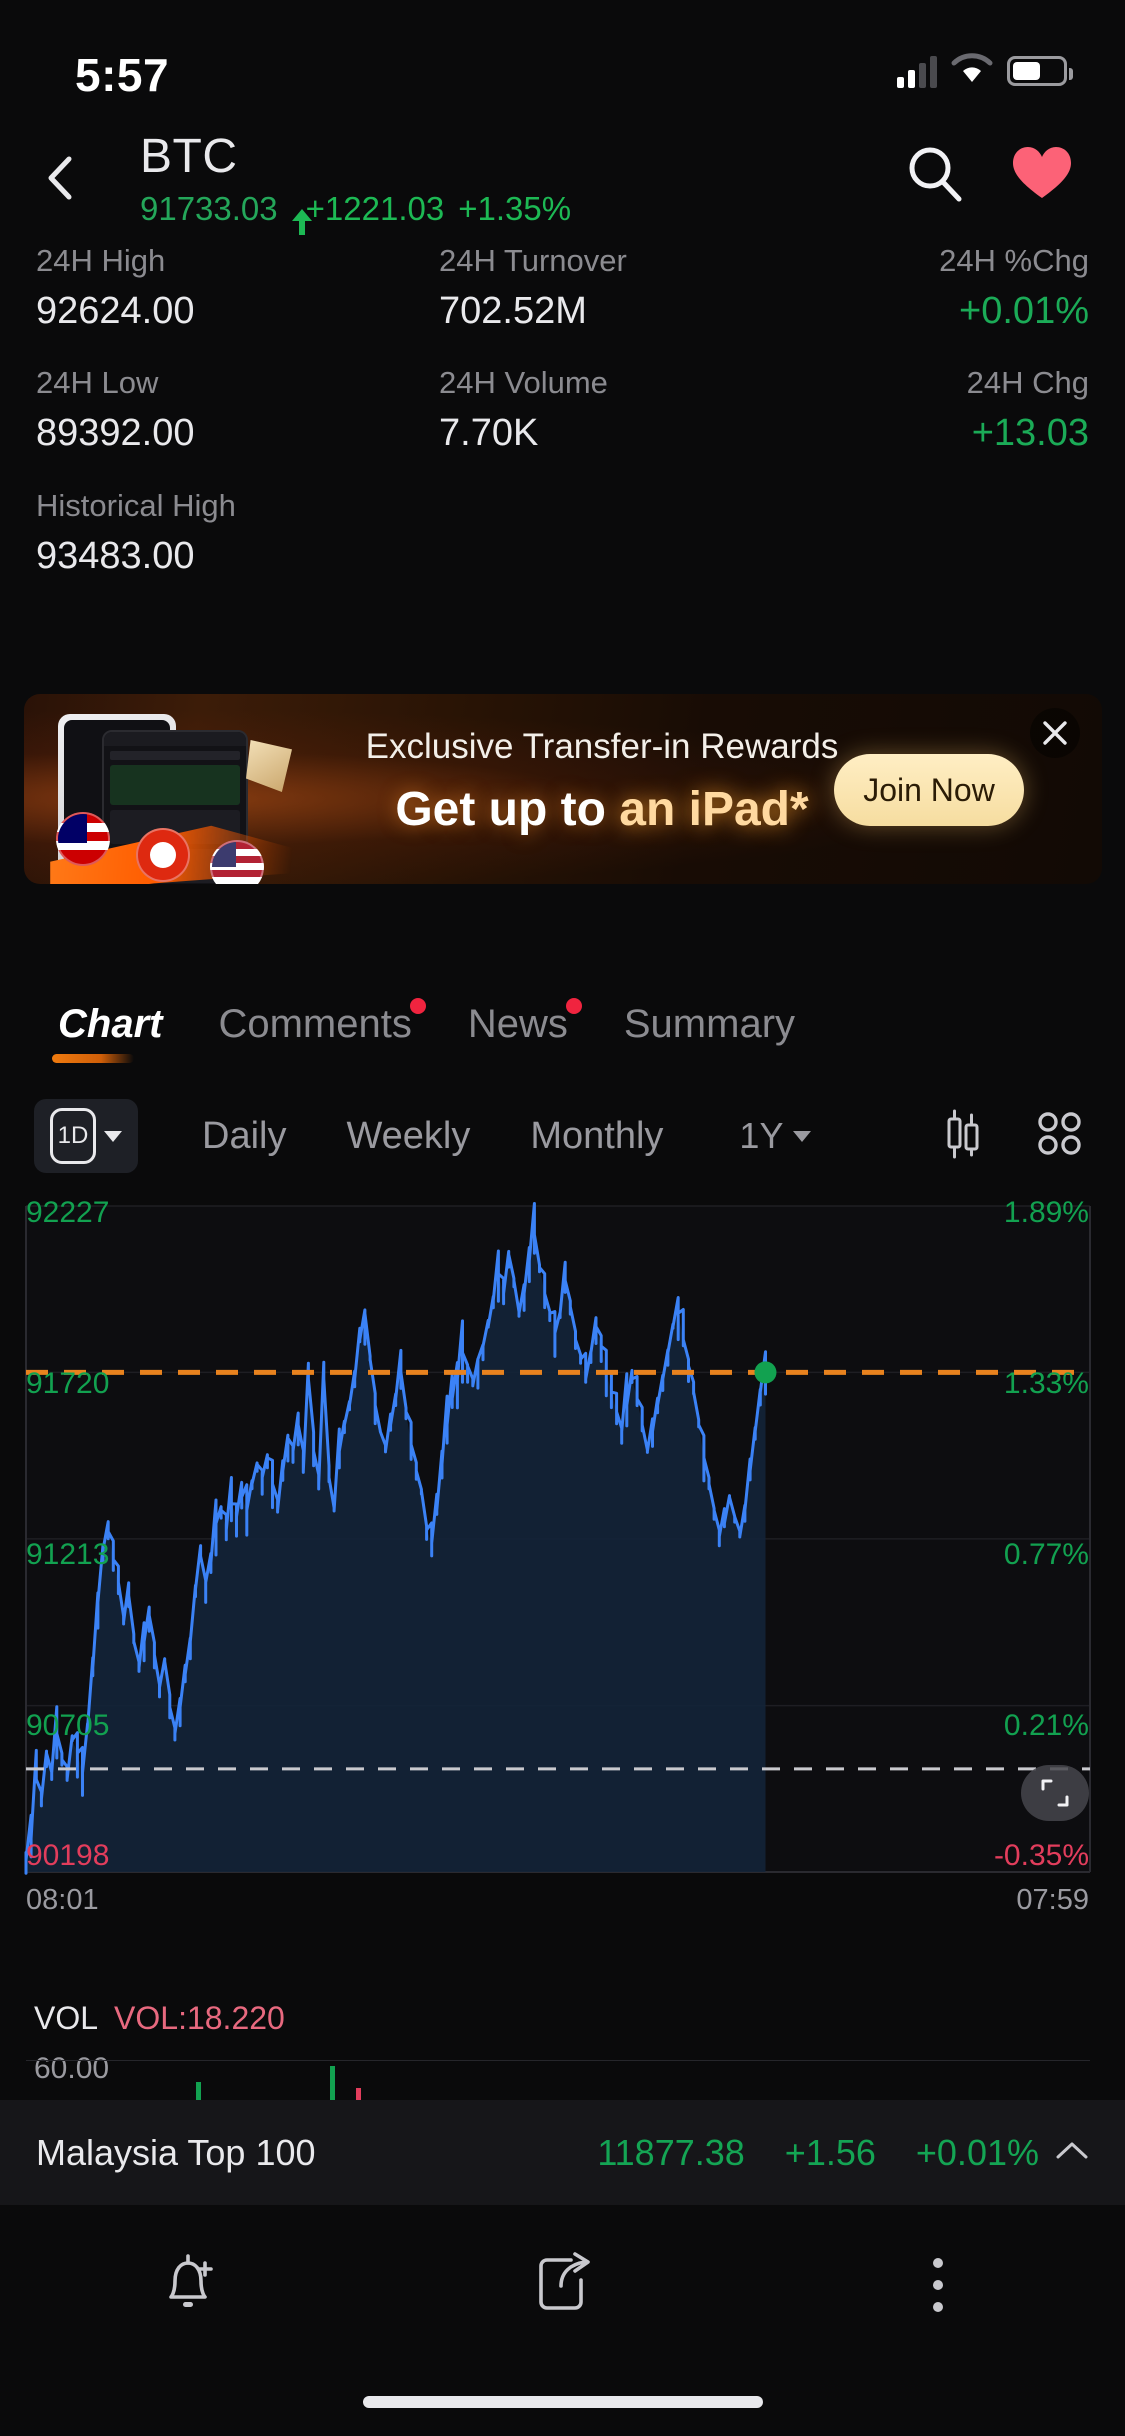 This screenshot has height=2436, width=1125. Describe the element at coordinates (1040, 70) in the screenshot. I see `battery-icon` at that location.